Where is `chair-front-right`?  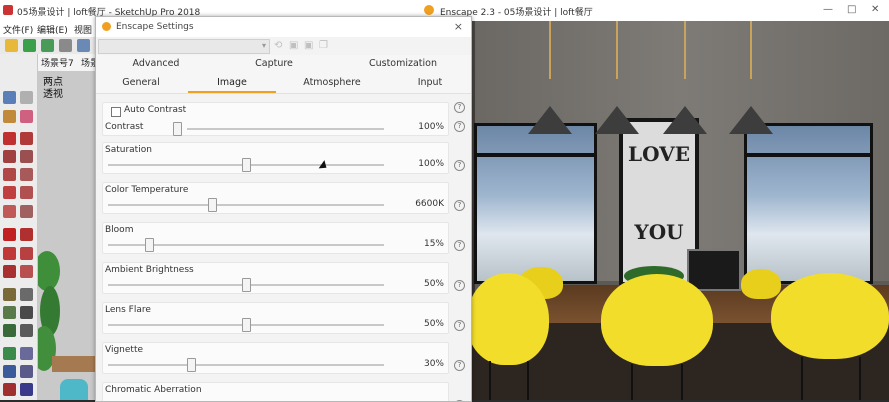 chair-front-right is located at coordinates (830, 316).